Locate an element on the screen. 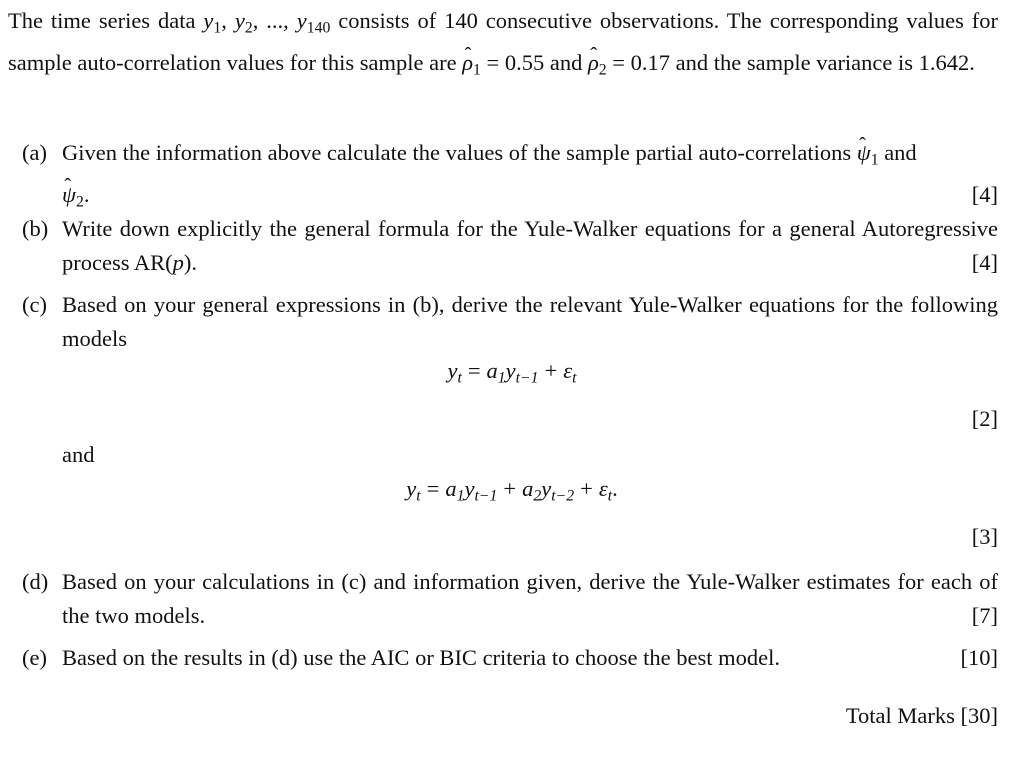 The image size is (1024, 763). series-y2: y2 is located at coordinates (243, 22).